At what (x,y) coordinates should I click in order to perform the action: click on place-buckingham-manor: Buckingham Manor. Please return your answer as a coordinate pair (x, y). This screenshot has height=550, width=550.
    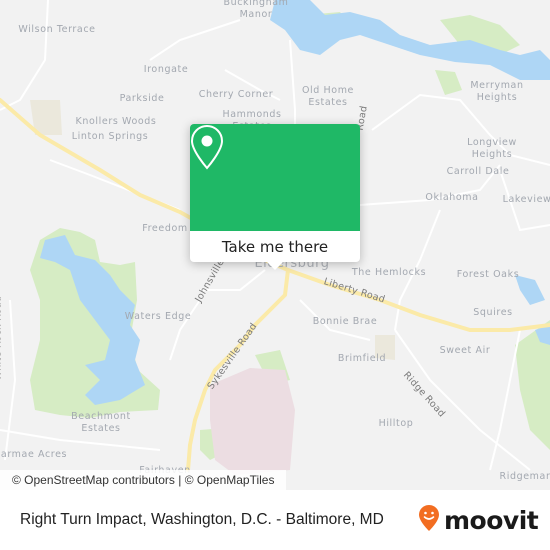
    Looking at the image, I should click on (256, 10).